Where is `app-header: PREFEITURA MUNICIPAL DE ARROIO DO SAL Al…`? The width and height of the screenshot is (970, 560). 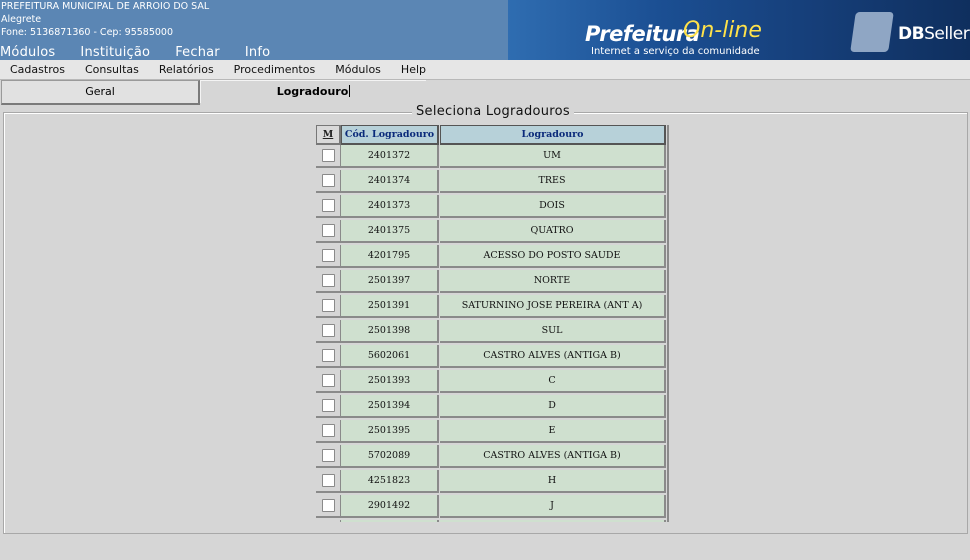 app-header: PREFEITURA MUNICIPAL DE ARROIO DO SAL Al… is located at coordinates (485, 30).